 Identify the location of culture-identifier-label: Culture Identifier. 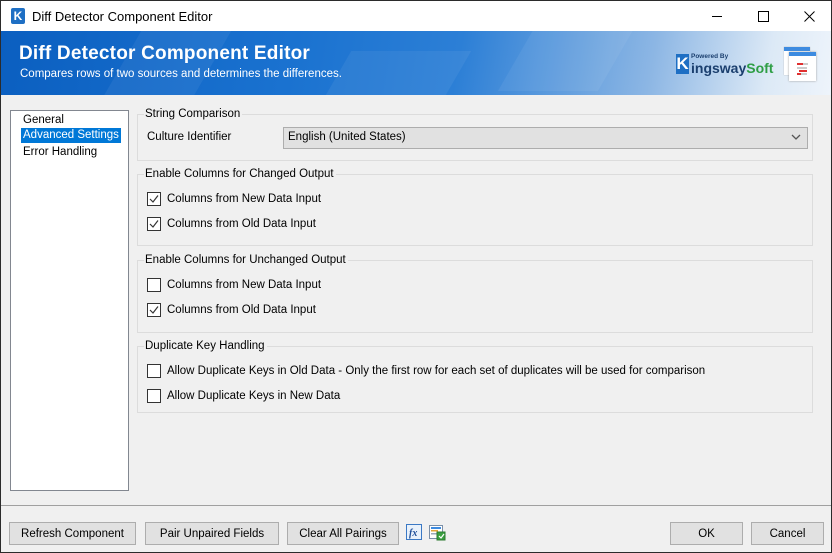
(189, 137).